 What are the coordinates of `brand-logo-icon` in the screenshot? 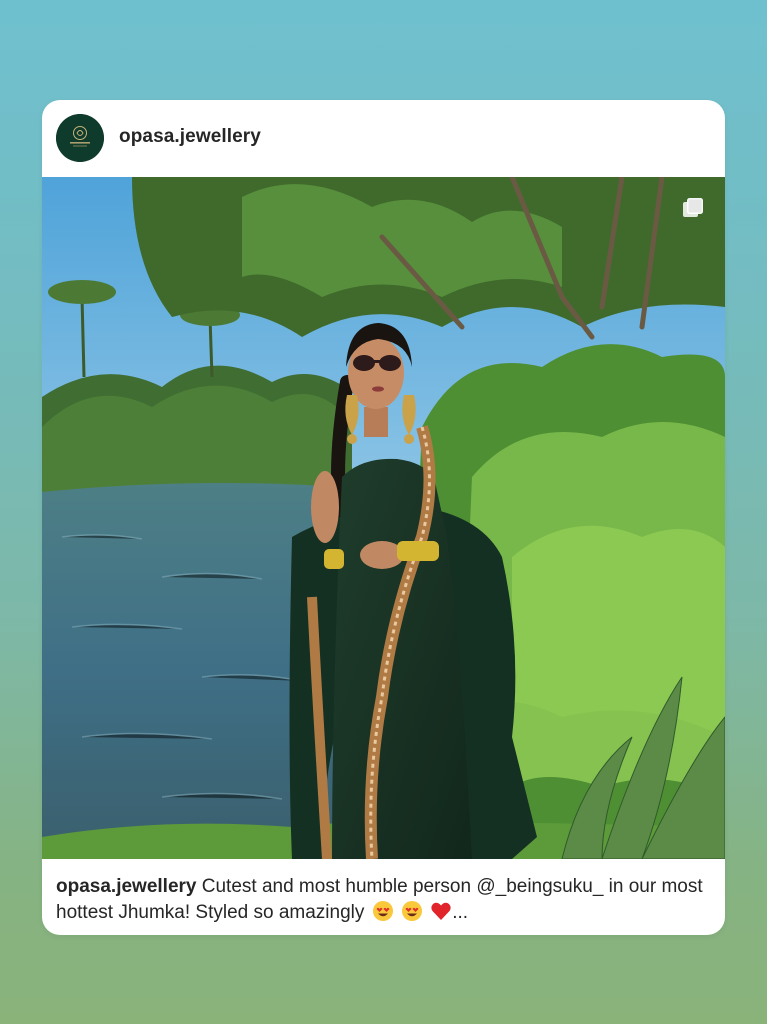 It's located at (80, 138).